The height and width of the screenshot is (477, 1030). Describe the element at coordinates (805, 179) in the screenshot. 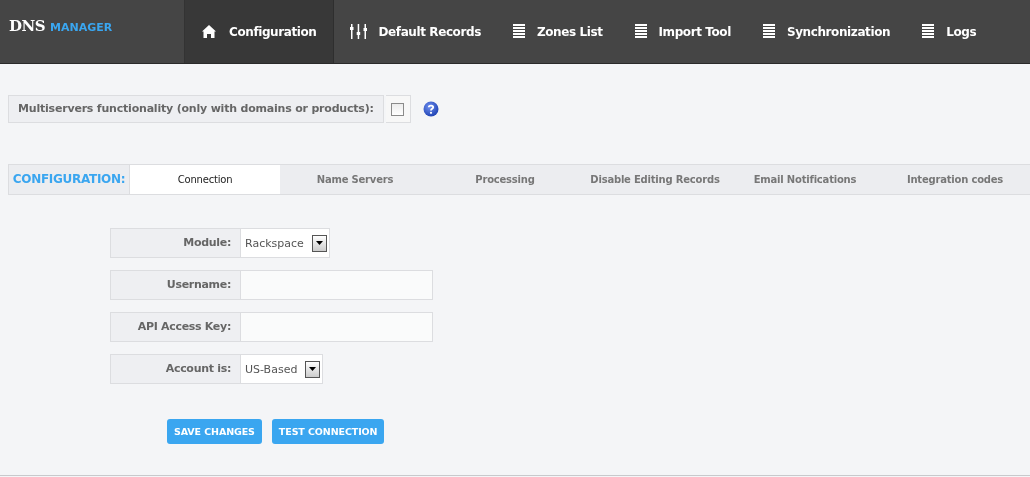

I see `tab: Email Notifications` at that location.